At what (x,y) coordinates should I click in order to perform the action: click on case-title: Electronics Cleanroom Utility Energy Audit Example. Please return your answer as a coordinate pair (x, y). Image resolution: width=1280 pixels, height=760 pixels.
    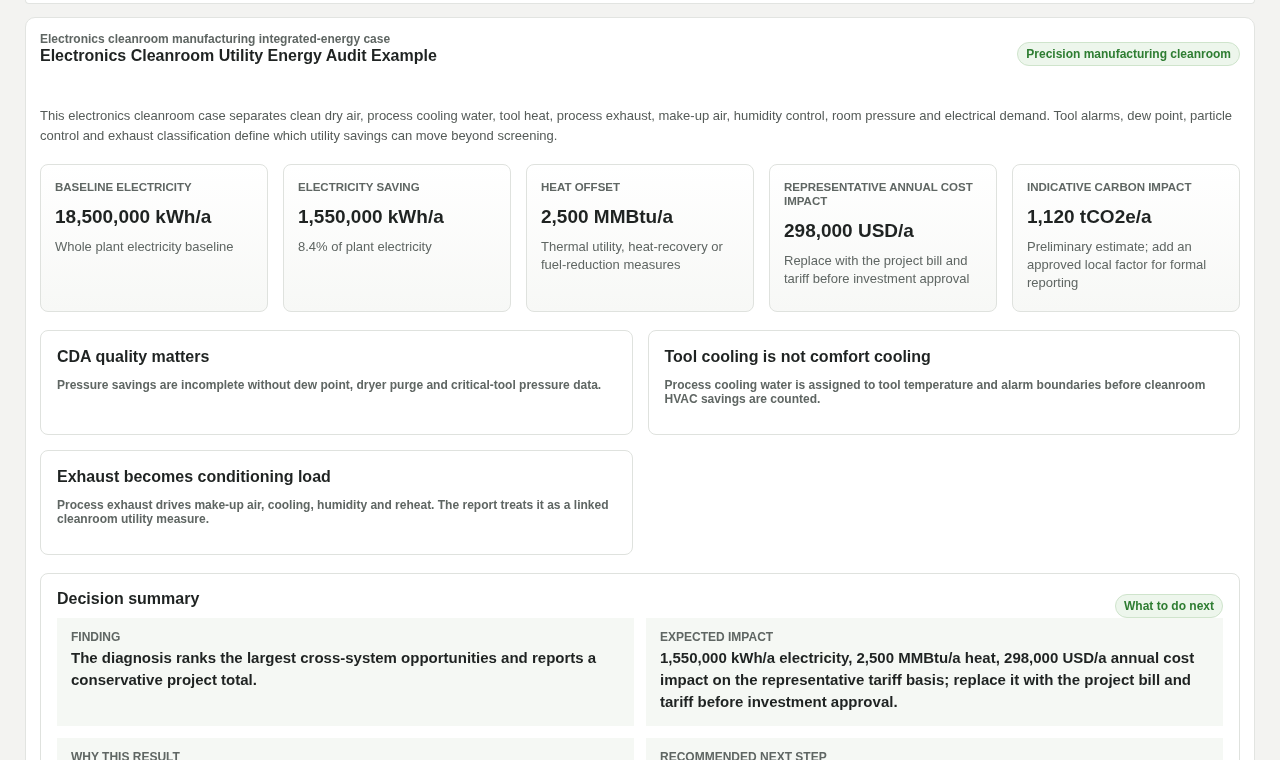
    Looking at the image, I should click on (238, 56).